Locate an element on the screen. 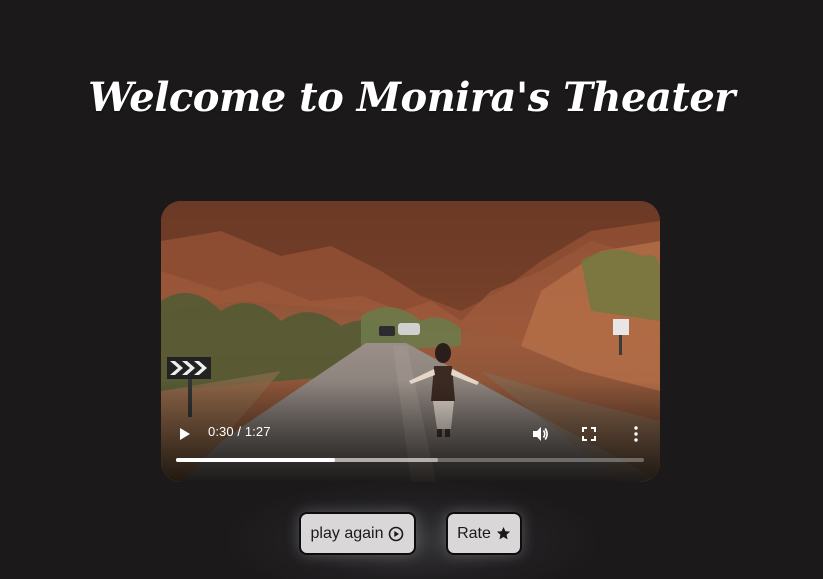  video-time-display: 0:30 / 1:27 is located at coordinates (239, 432).